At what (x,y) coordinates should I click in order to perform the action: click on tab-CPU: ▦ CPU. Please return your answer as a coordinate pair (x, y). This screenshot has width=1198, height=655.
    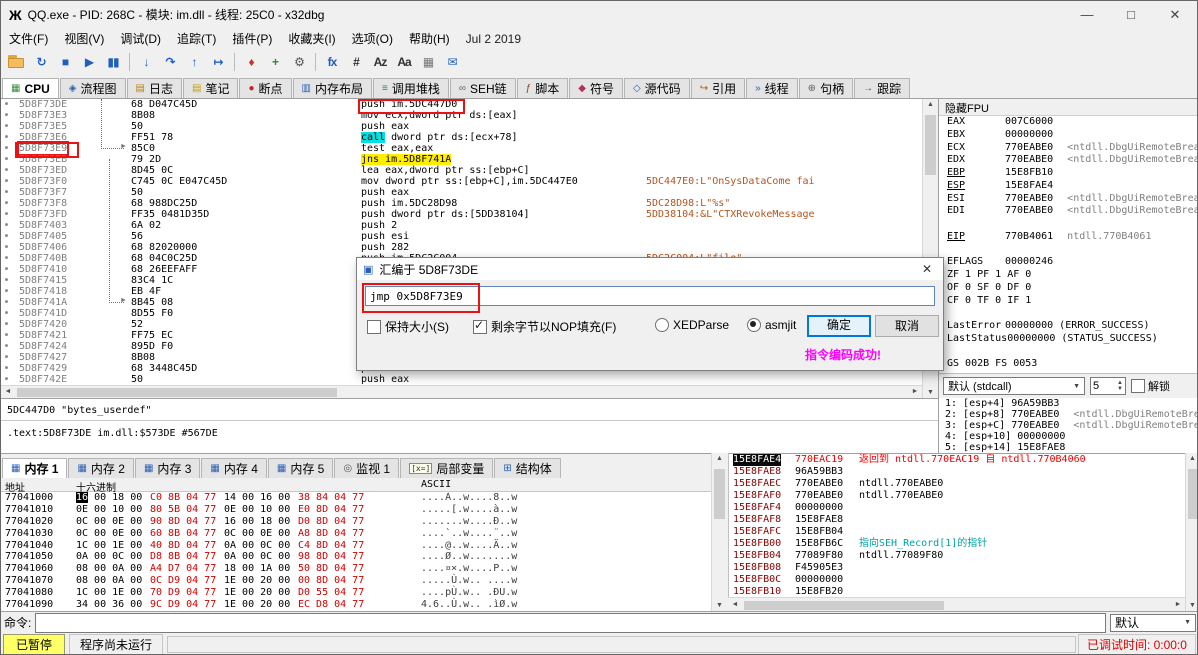
    Looking at the image, I should click on (30, 88).